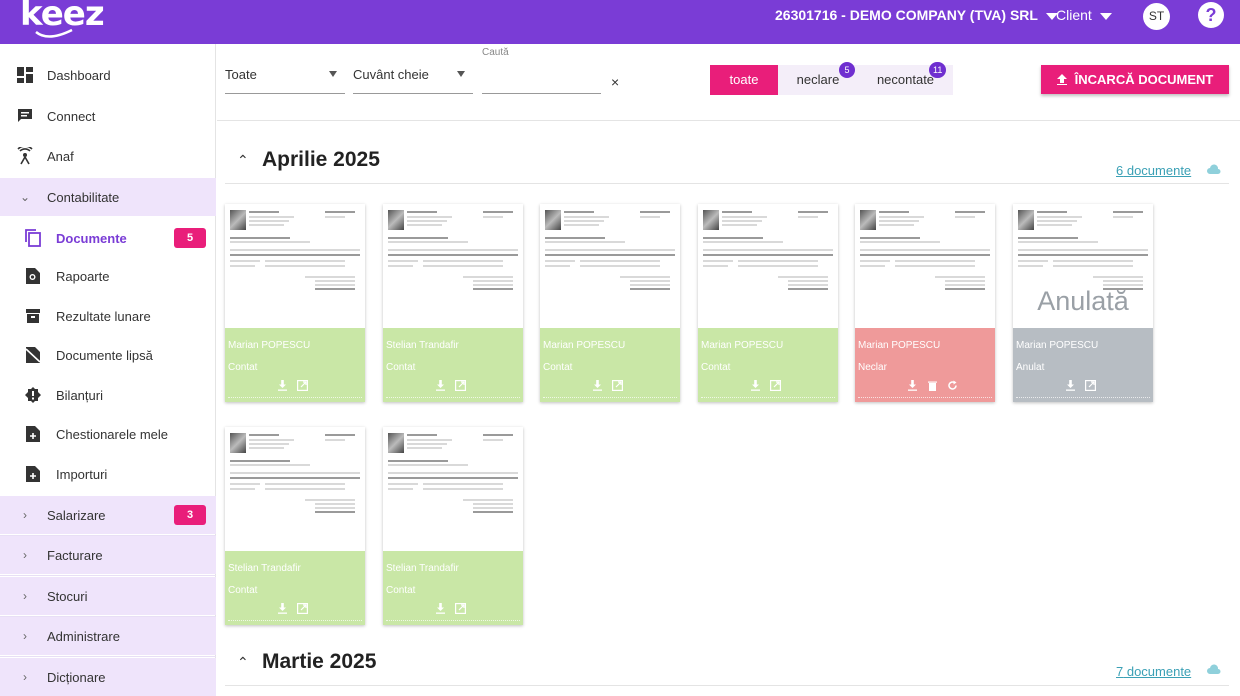 Image resolution: width=1240 pixels, height=696 pixels. I want to click on uploader-name: Marian POPESCU, so click(899, 345).